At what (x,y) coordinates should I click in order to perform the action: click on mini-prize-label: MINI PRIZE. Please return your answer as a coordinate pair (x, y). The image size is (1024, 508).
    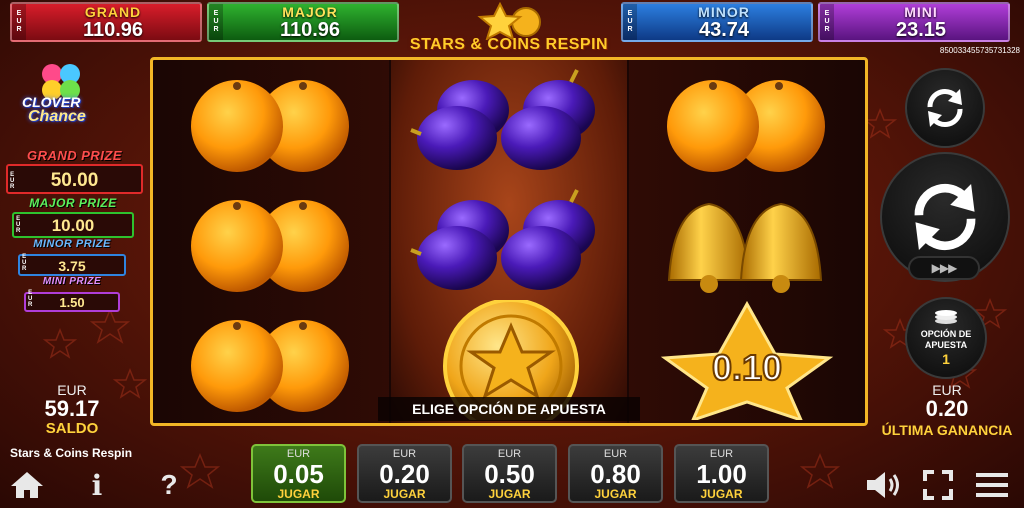
    Looking at the image, I should click on (72, 281).